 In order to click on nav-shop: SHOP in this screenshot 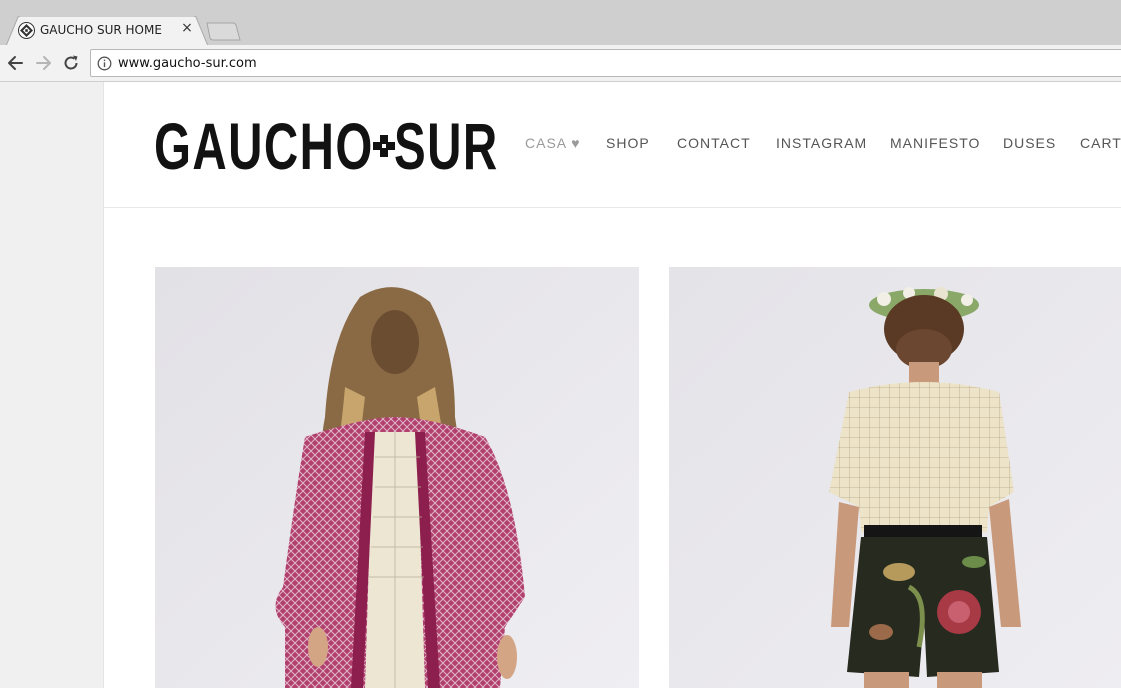, I will do `click(628, 143)`.